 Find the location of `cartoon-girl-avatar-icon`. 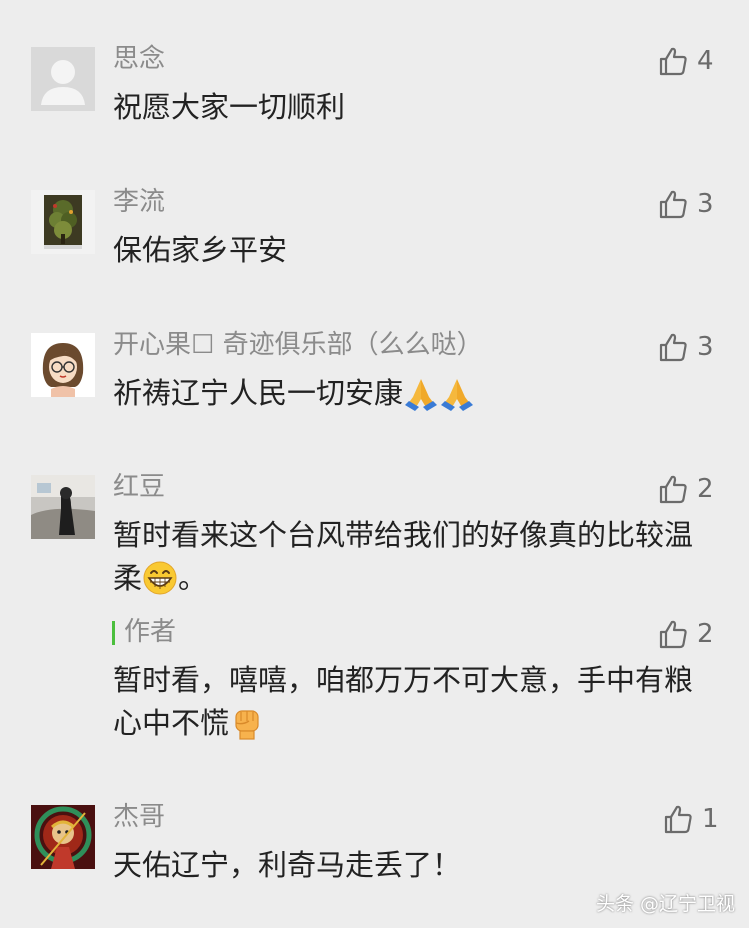

cartoon-girl-avatar-icon is located at coordinates (63, 365).